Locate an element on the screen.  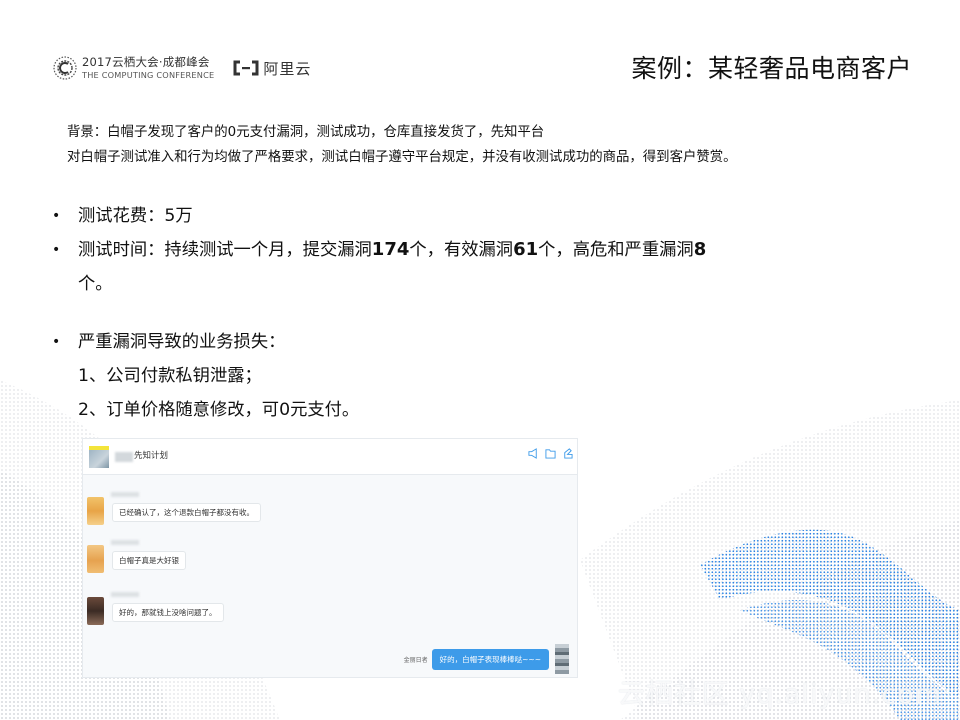
conference-name: 2017云栖大会·成都峰会 is located at coordinates (146, 61).